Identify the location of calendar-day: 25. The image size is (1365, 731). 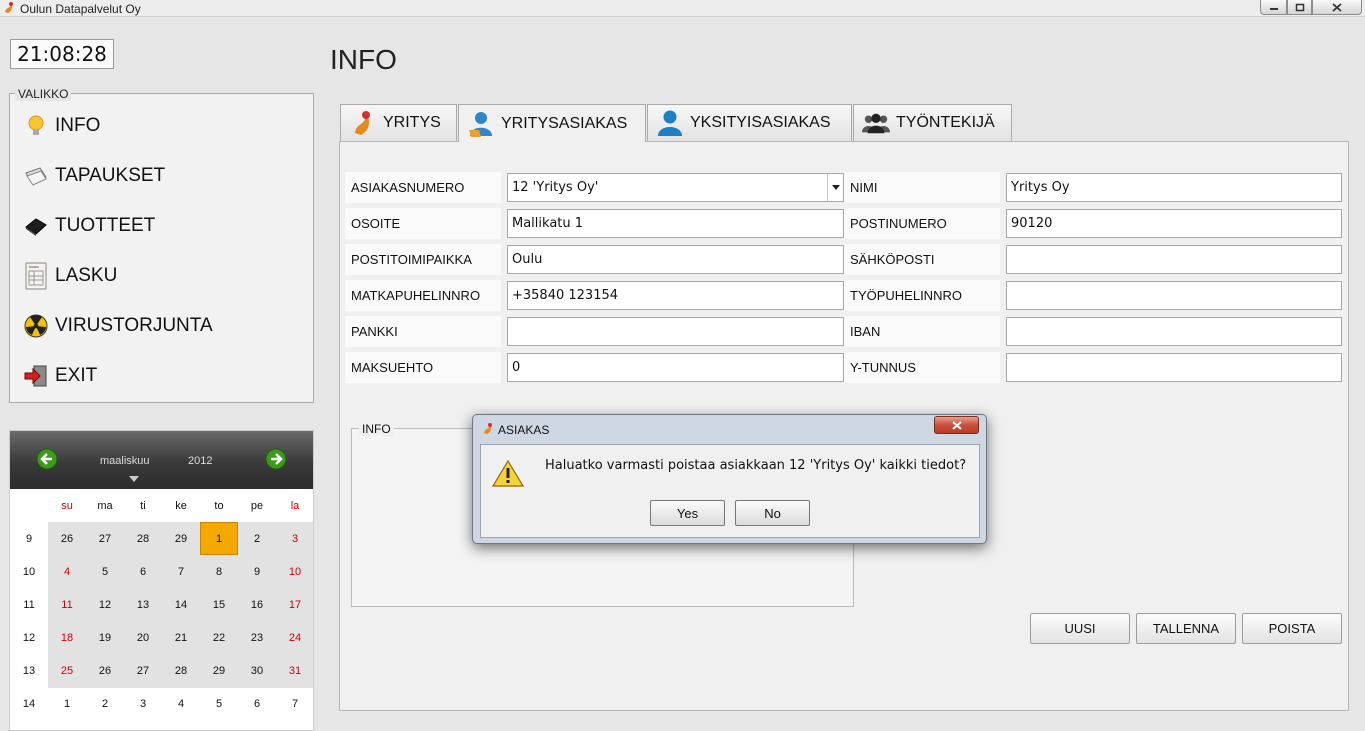
(67, 670).